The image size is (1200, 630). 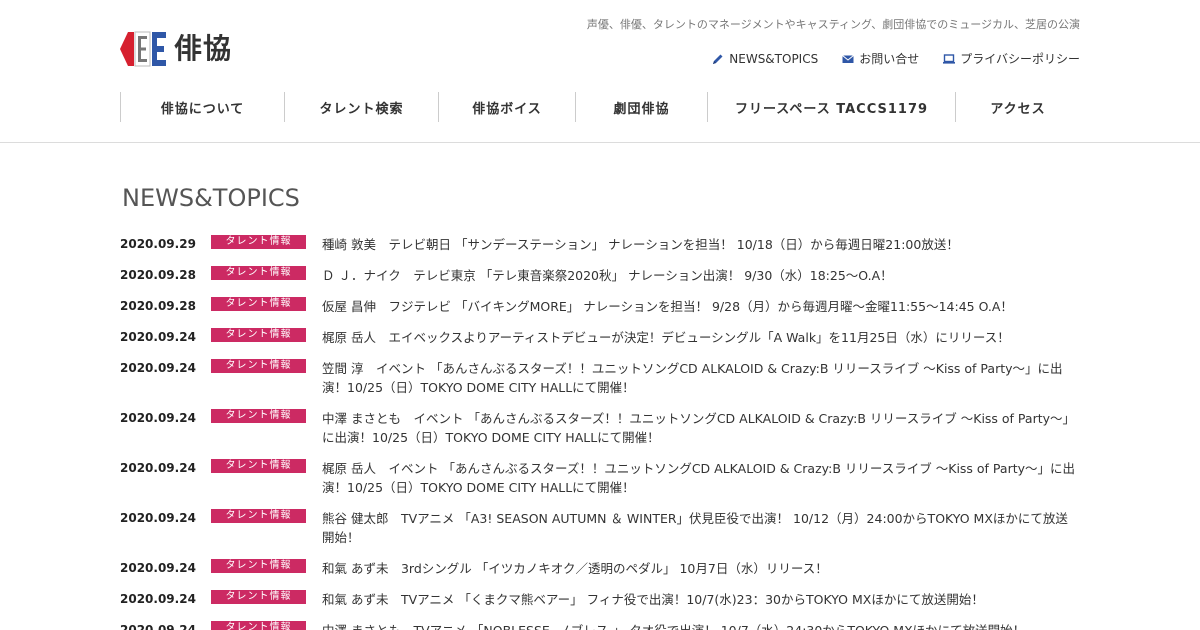 What do you see at coordinates (774, 58) in the screenshot?
I see `util-link-label: NEWS&TOPICS` at bounding box center [774, 58].